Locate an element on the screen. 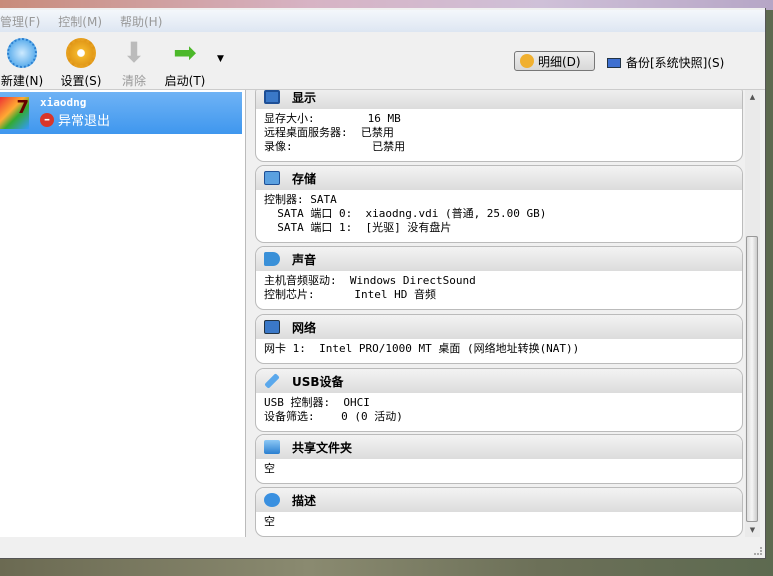 Image resolution: width=773 pixels, height=576 pixels. discard-button: ⬇ 清除 is located at coordinates (134, 63).